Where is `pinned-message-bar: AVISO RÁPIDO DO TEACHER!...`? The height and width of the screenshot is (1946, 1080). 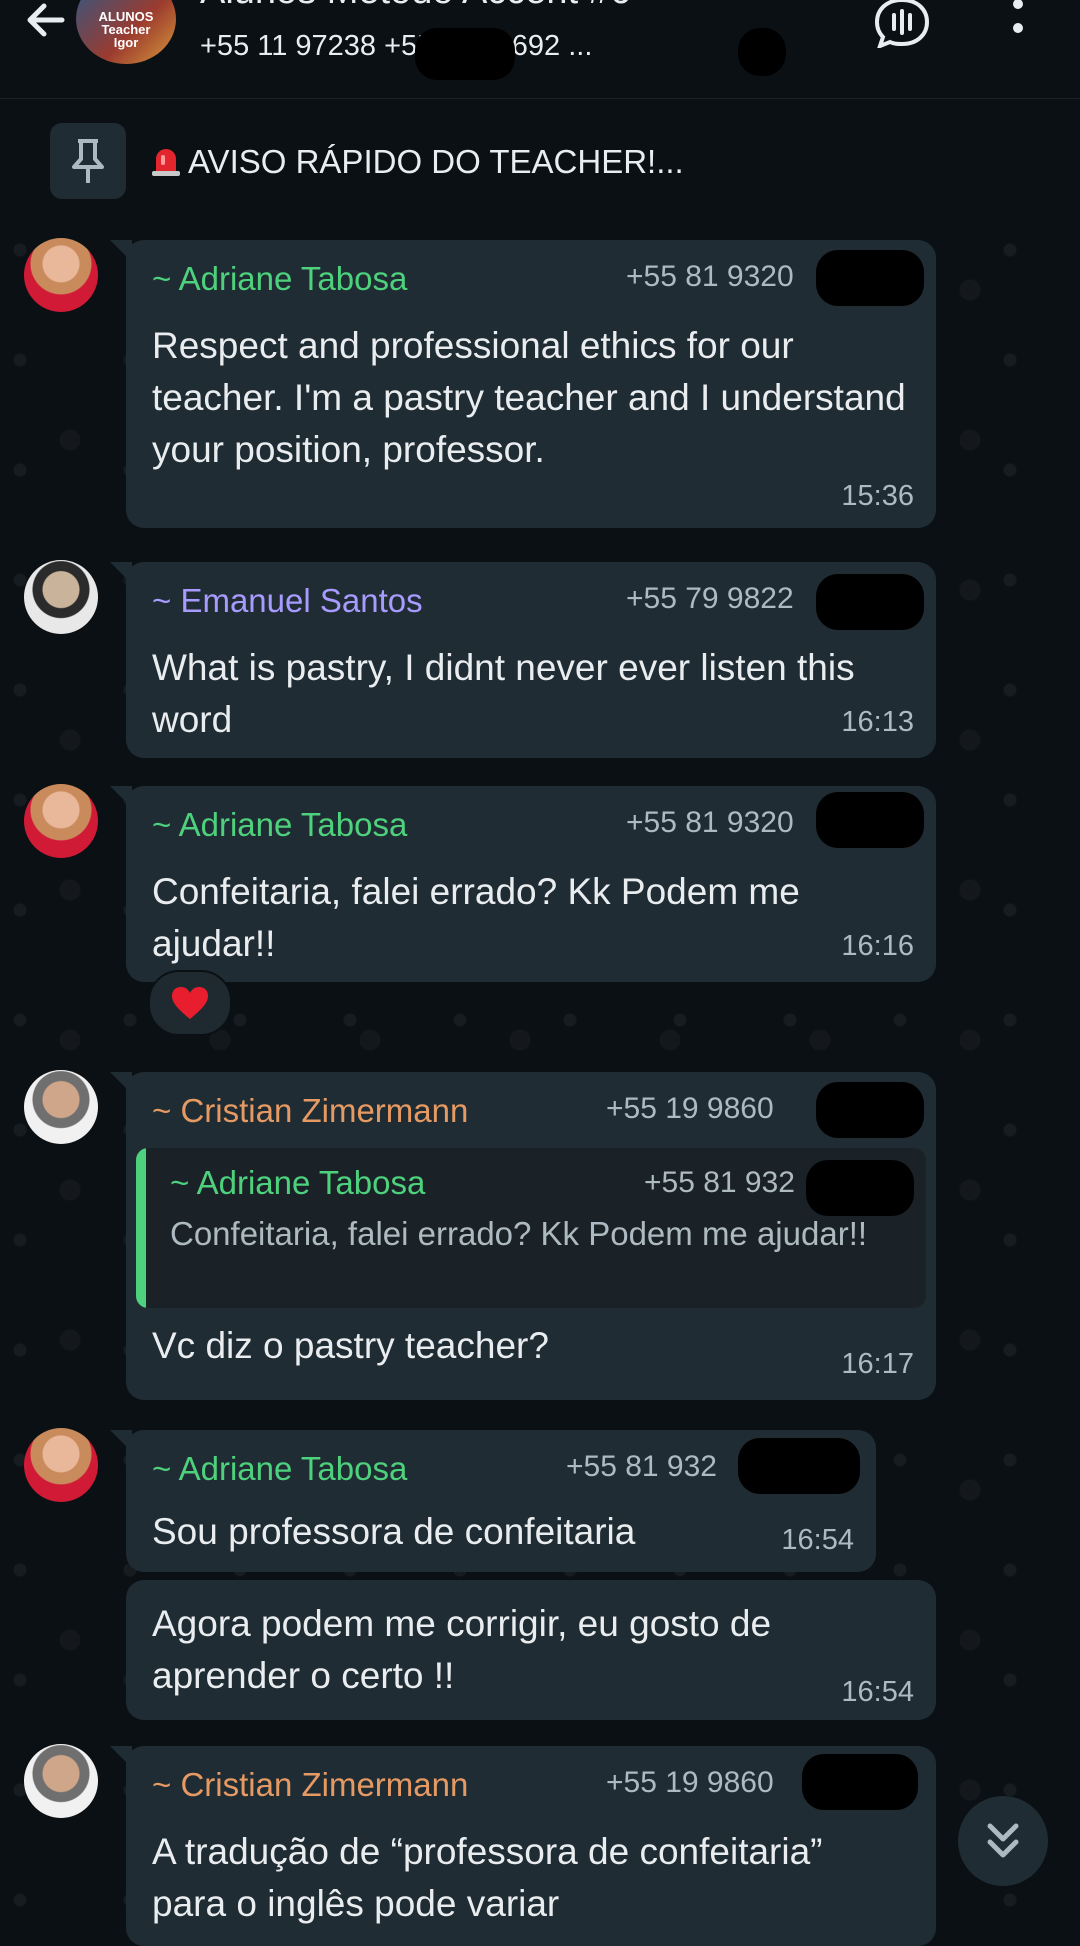 pinned-message-bar: AVISO RÁPIDO DO TEACHER!... is located at coordinates (540, 164).